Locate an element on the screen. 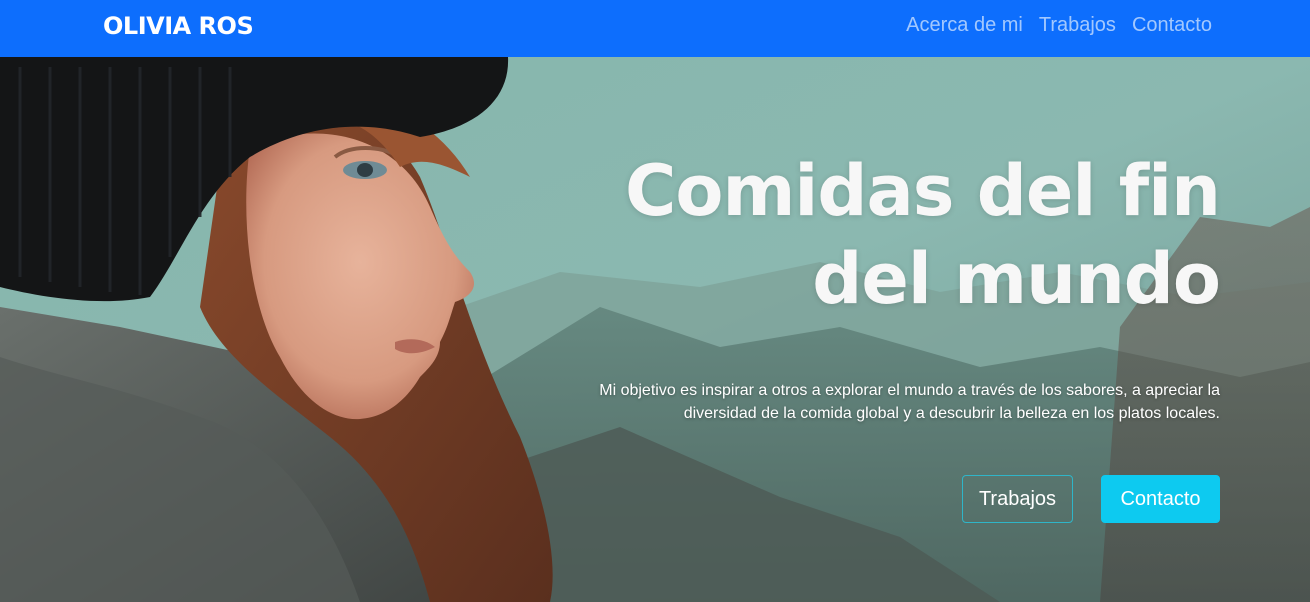  works-button: Trabajos is located at coordinates (1017, 499).